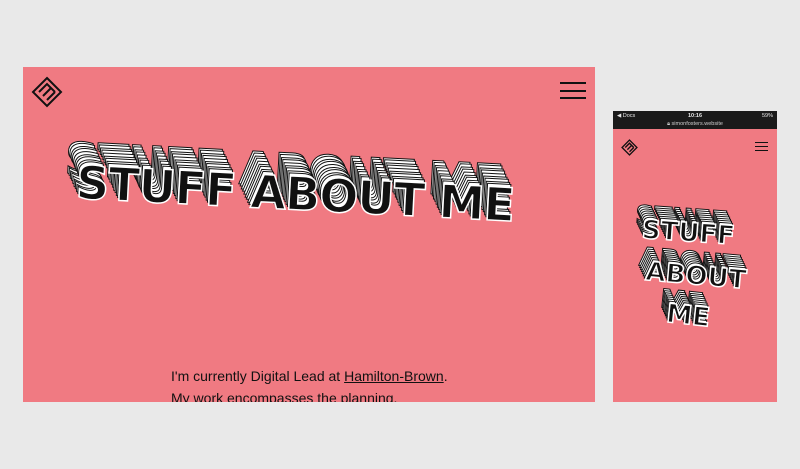 This screenshot has height=469, width=800. What do you see at coordinates (688, 316) in the screenshot?
I see `mobile-hero-line-text: ME` at bounding box center [688, 316].